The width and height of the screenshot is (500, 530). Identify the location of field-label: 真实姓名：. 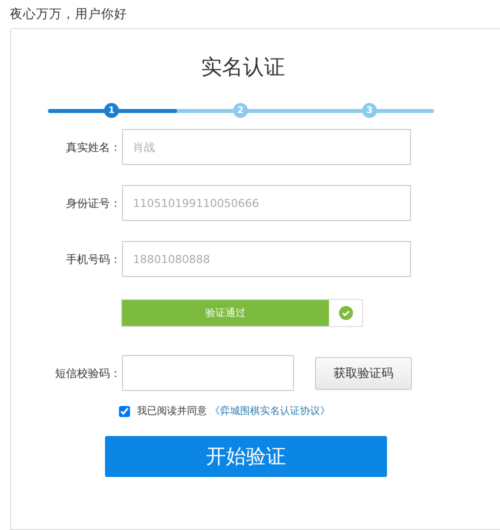
(93, 147).